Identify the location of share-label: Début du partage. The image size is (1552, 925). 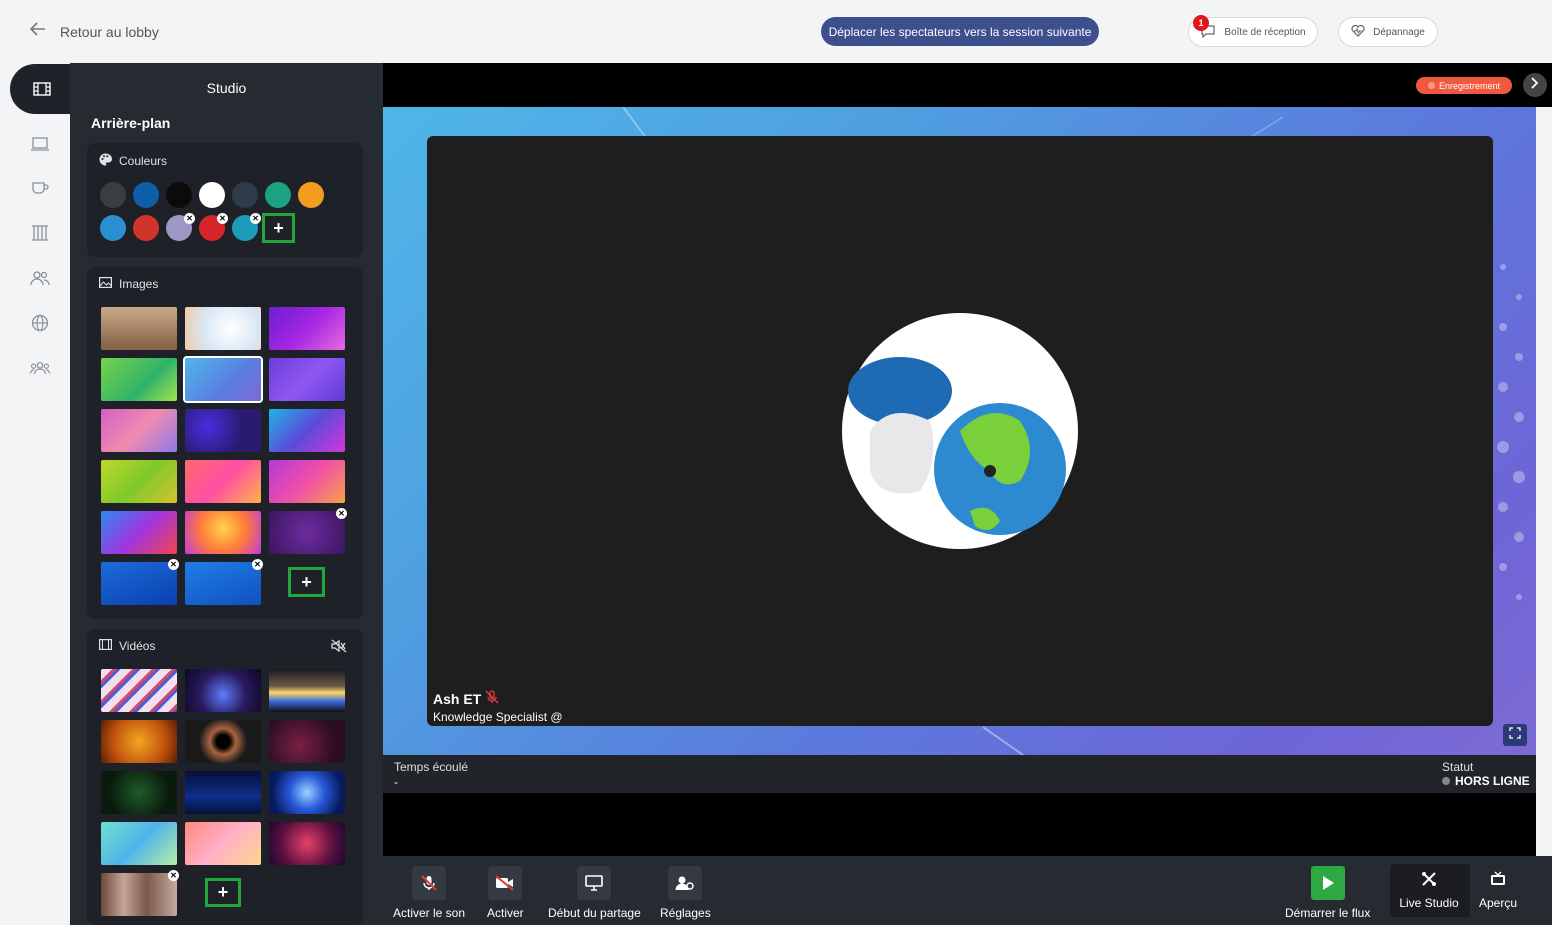
(594, 913).